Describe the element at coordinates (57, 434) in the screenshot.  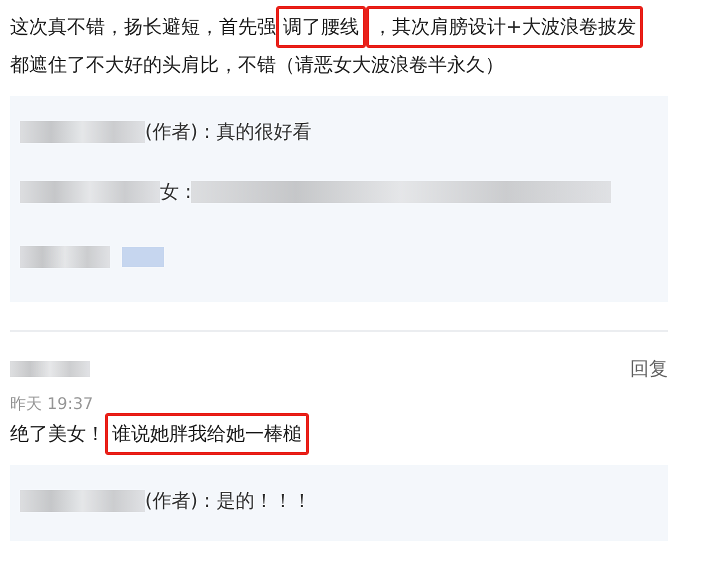
I see `comment-text: 绝了美女！` at that location.